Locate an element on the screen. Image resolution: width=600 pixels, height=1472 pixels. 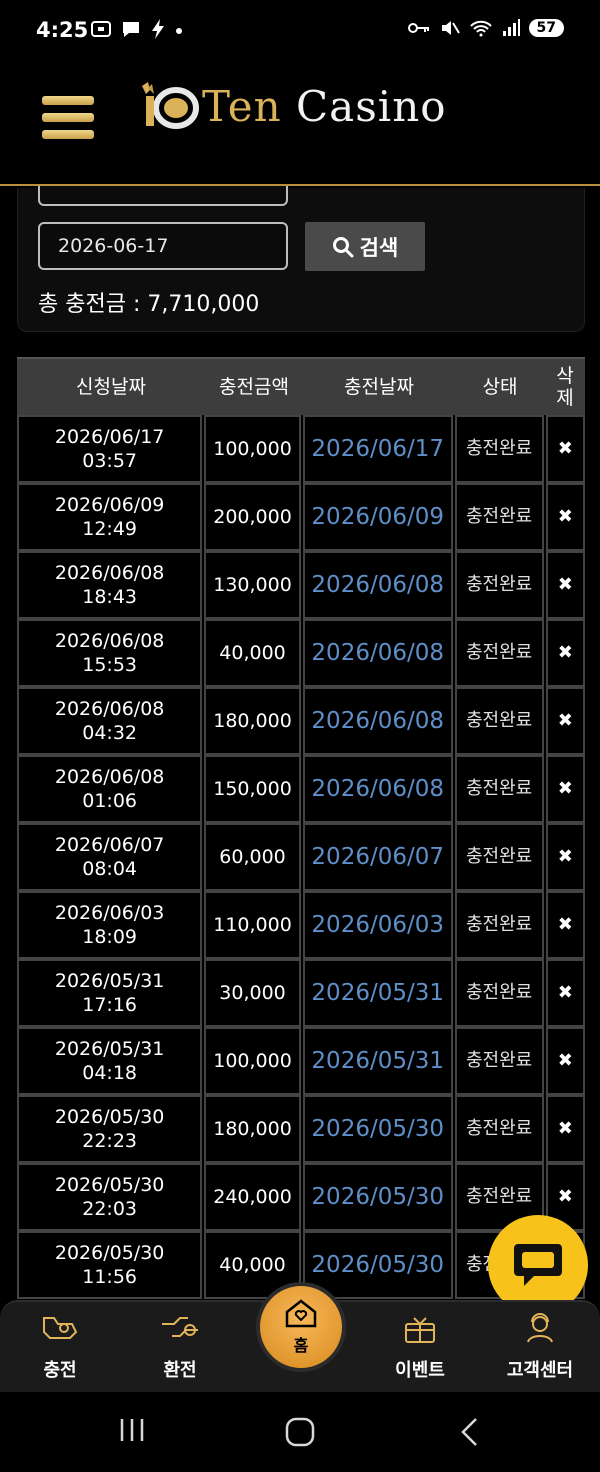
request-time: 03:57 is located at coordinates (109, 461).